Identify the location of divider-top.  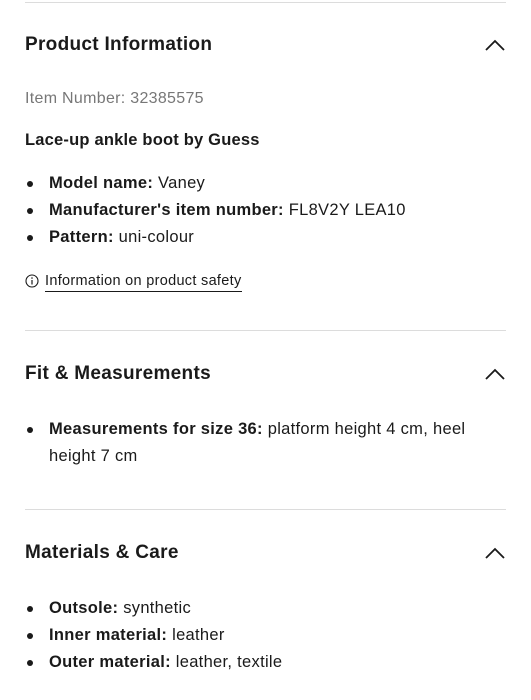
(265, 2).